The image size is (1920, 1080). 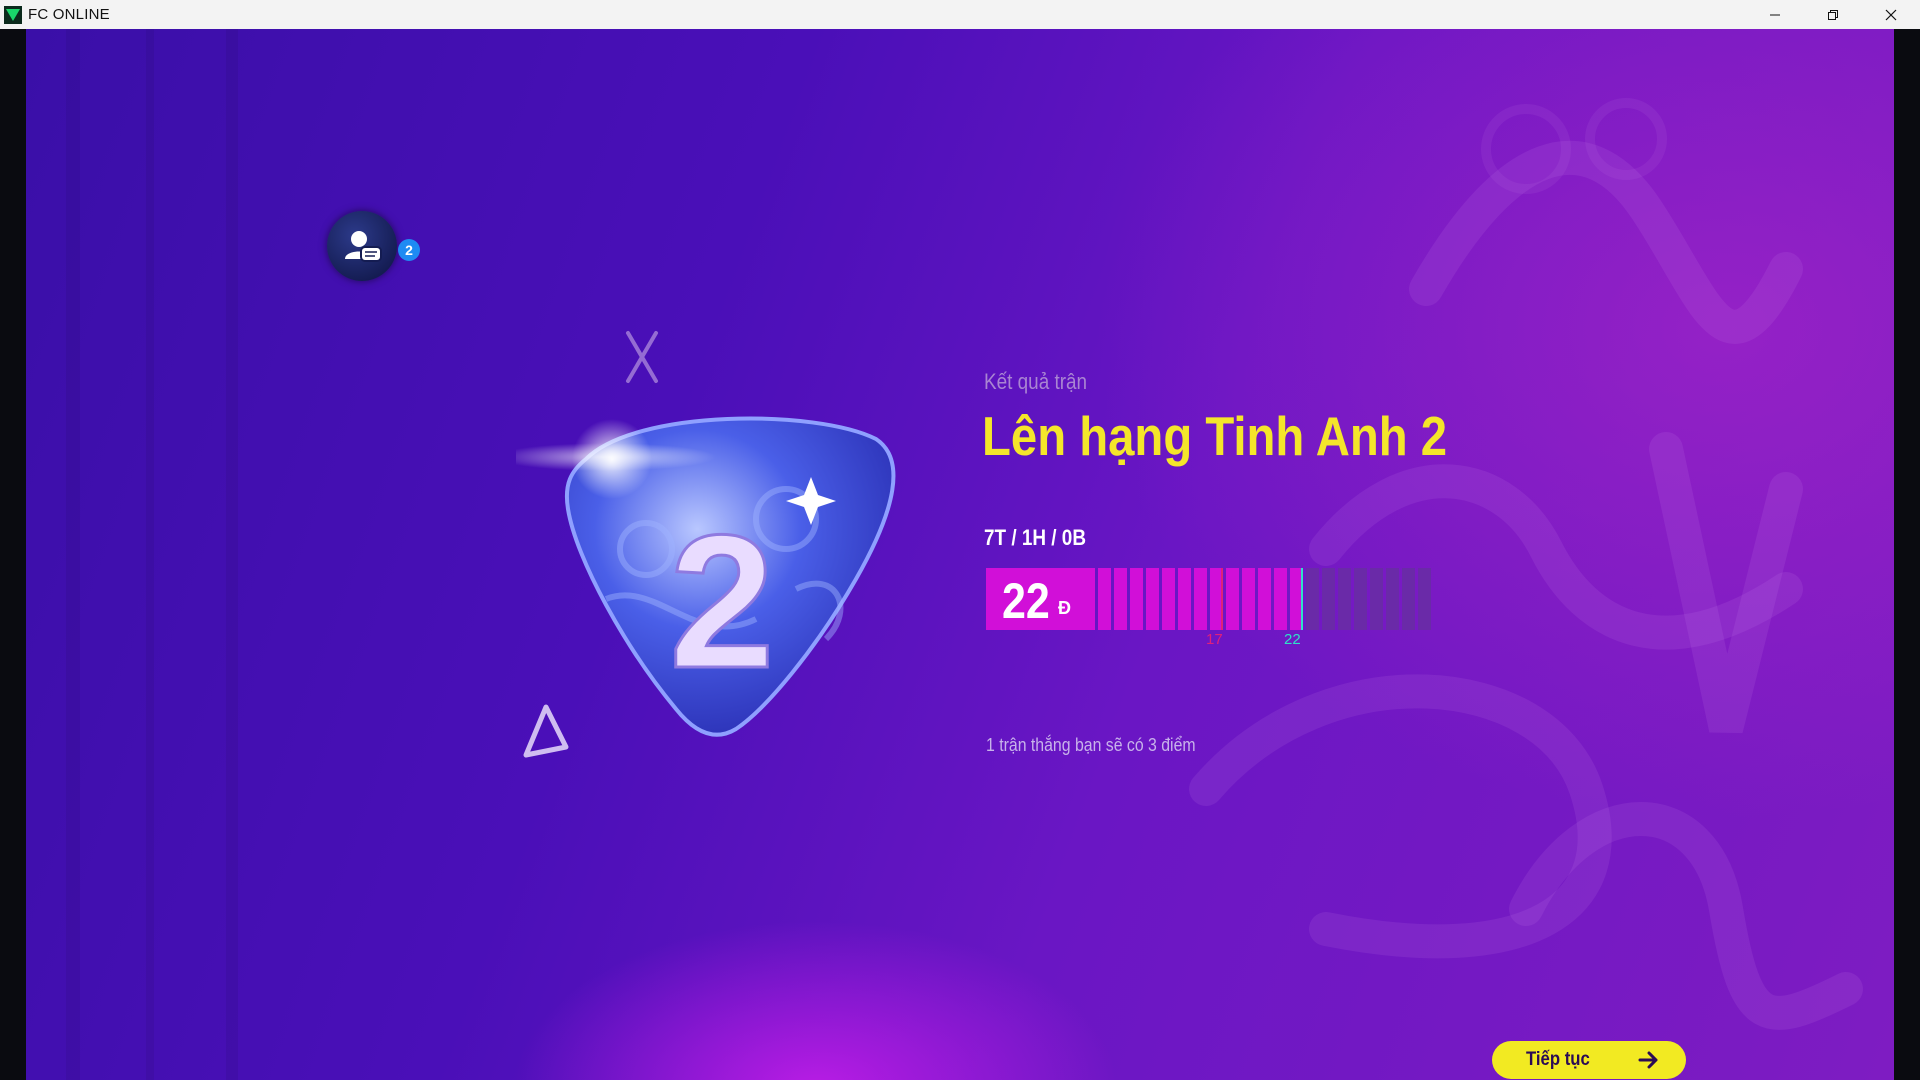 I want to click on left-letterbox, so click(x=13, y=554).